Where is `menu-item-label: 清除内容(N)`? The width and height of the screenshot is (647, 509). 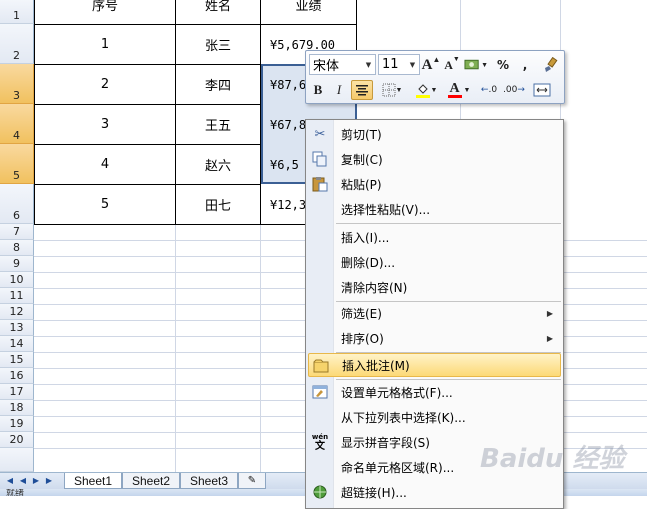
menu-item-label: 清除内容(N) is located at coordinates (374, 287).